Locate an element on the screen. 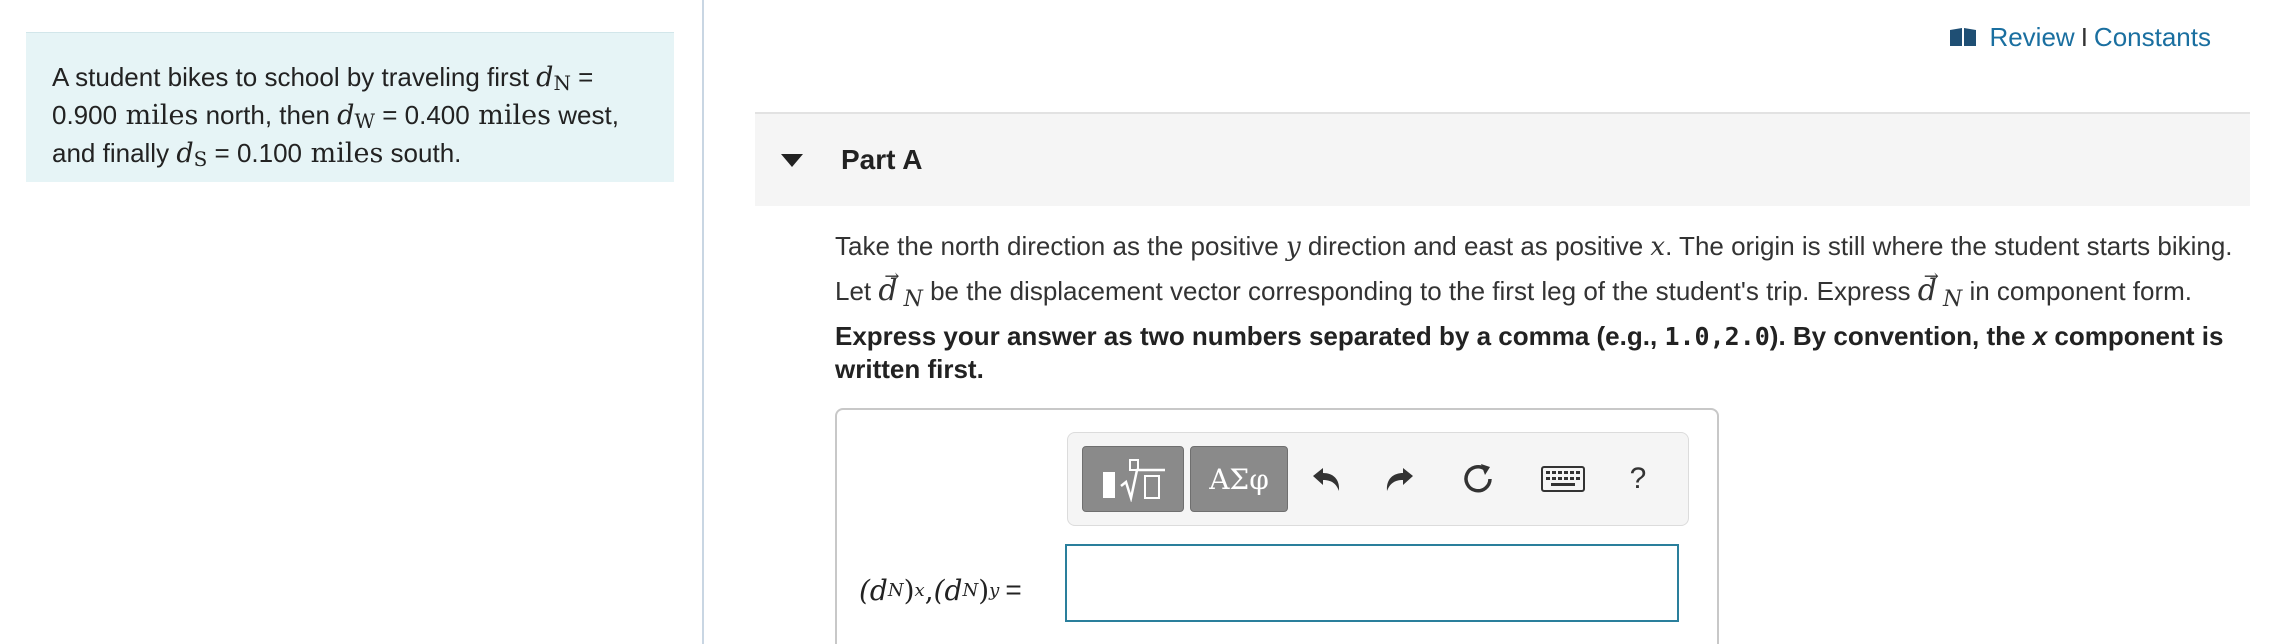 The height and width of the screenshot is (644, 2277). label-sub-x: x is located at coordinates (919, 590).